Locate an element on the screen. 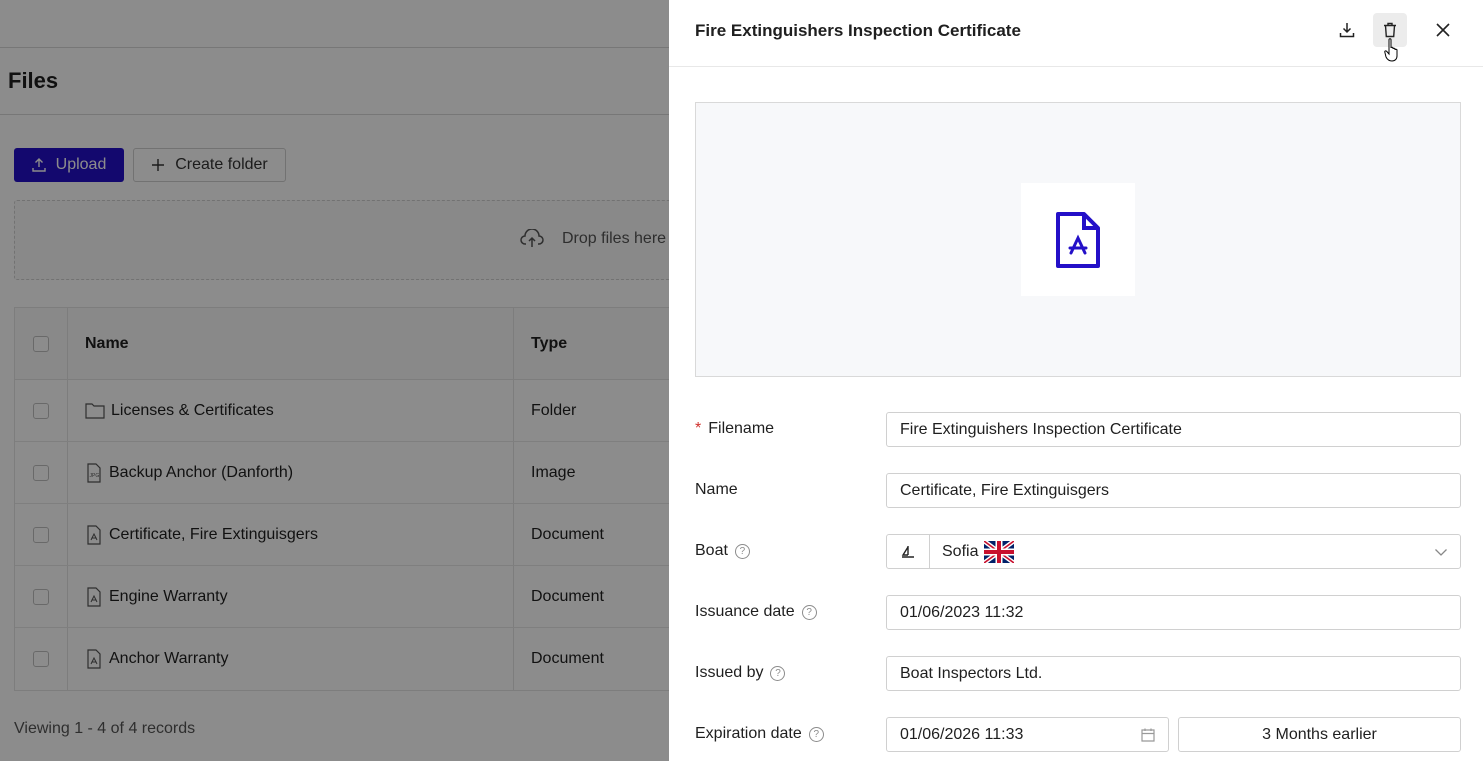 This screenshot has height=761, width=1483. download-button is located at coordinates (1347, 30).